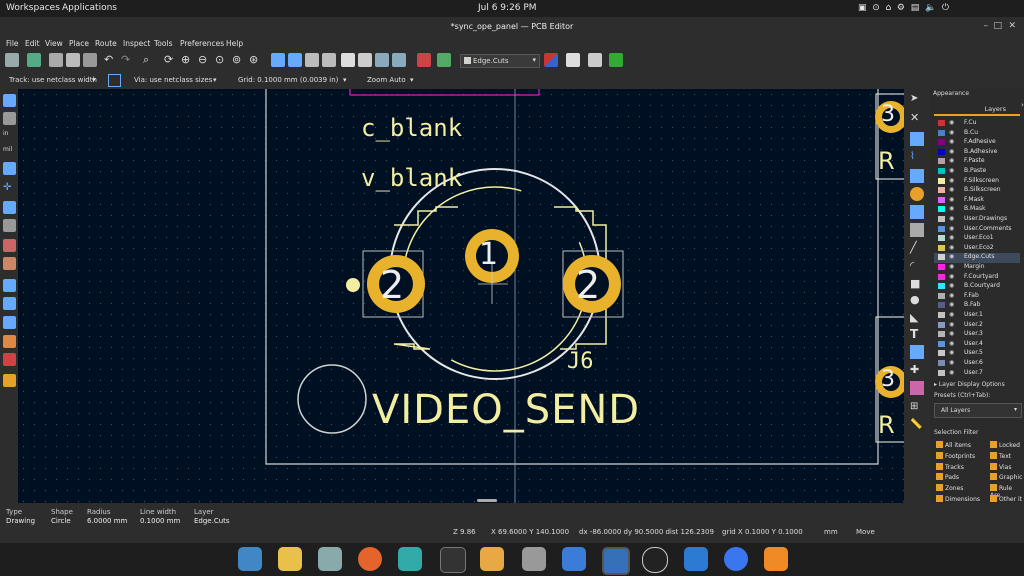 The width and height of the screenshot is (1024, 576). What do you see at coordinates (917, 176) in the screenshot?
I see `route-diff-pair-icon` at bounding box center [917, 176].